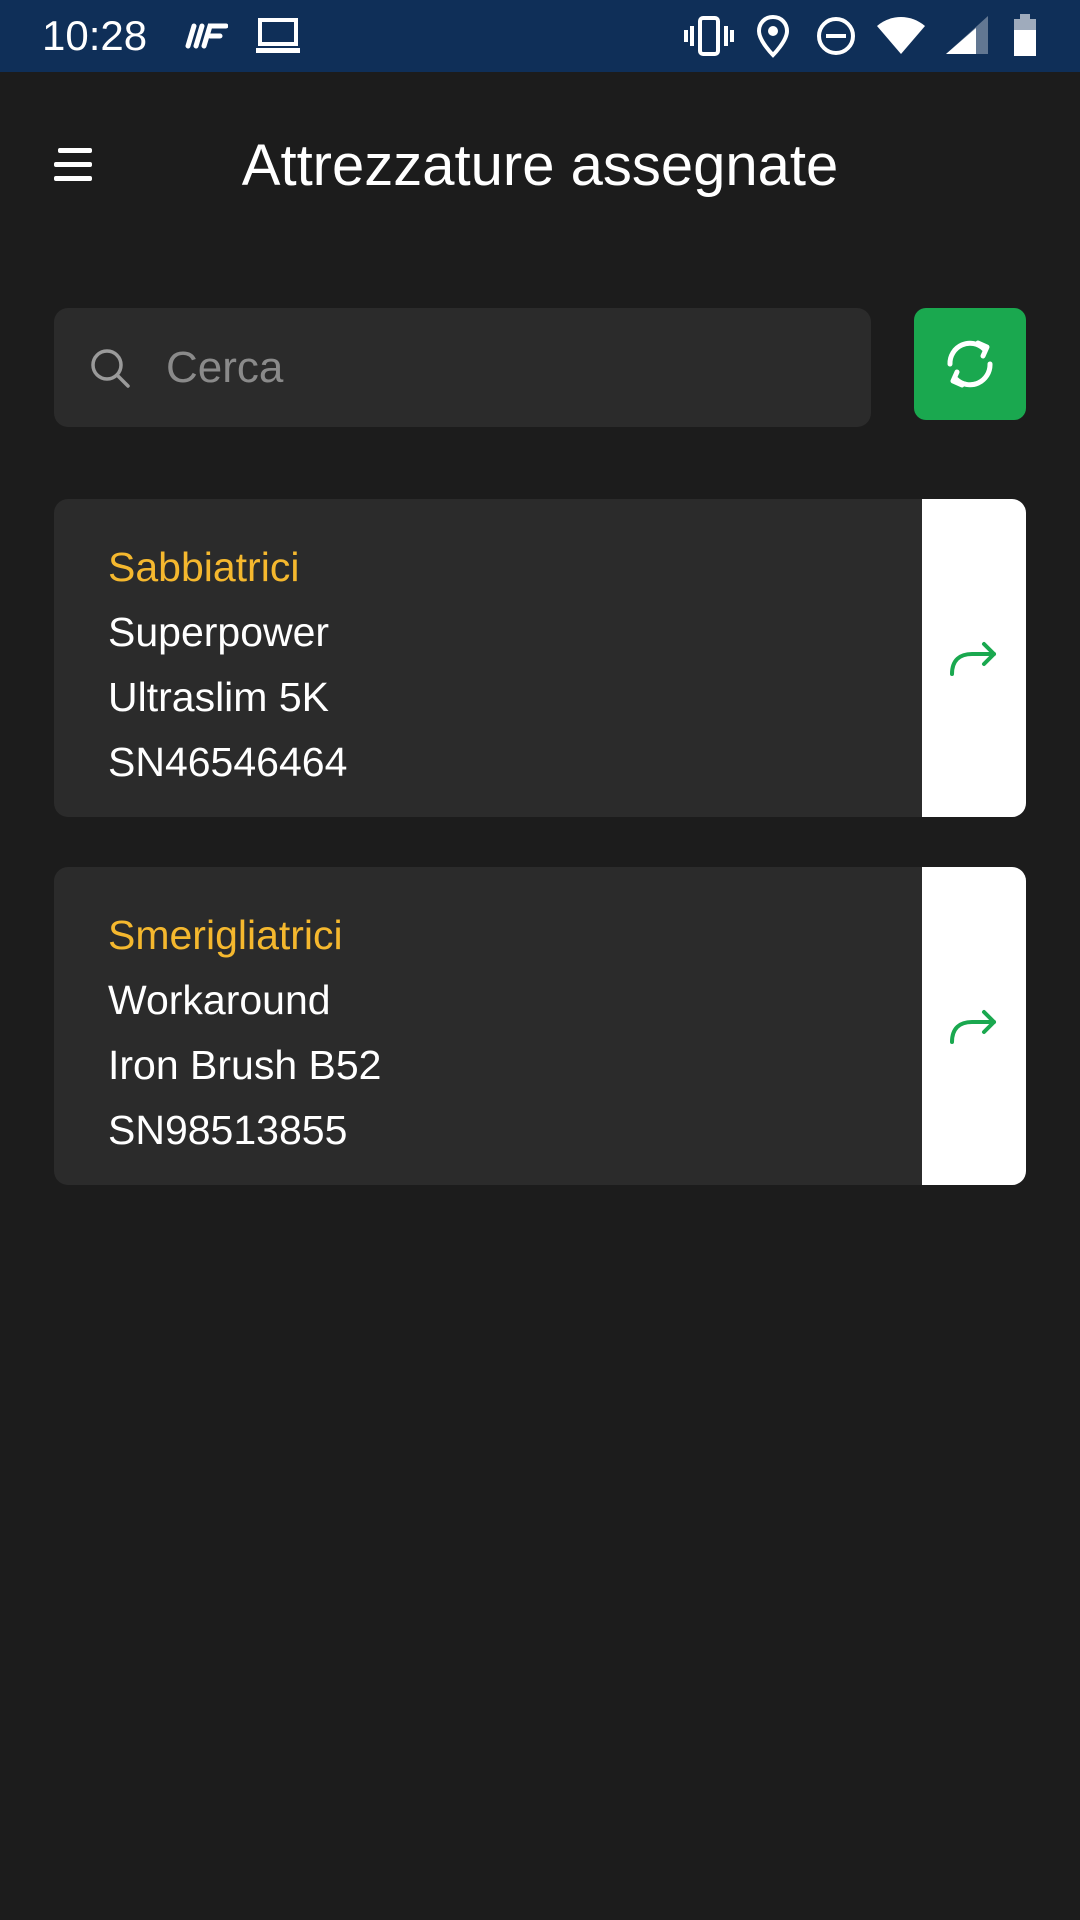 This screenshot has height=1920, width=1080. Describe the element at coordinates (540, 36) in the screenshot. I see `status-bar: 10:28` at that location.